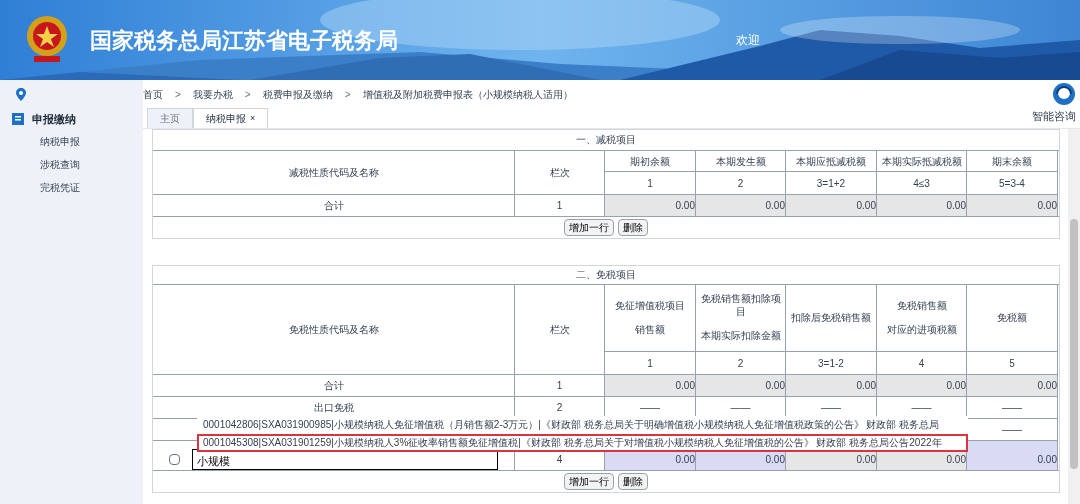 This screenshot has height=504, width=1080. What do you see at coordinates (741, 318) in the screenshot?
I see `header-cell: 免税销售额扣除项目 本期实际扣除金额` at bounding box center [741, 318].